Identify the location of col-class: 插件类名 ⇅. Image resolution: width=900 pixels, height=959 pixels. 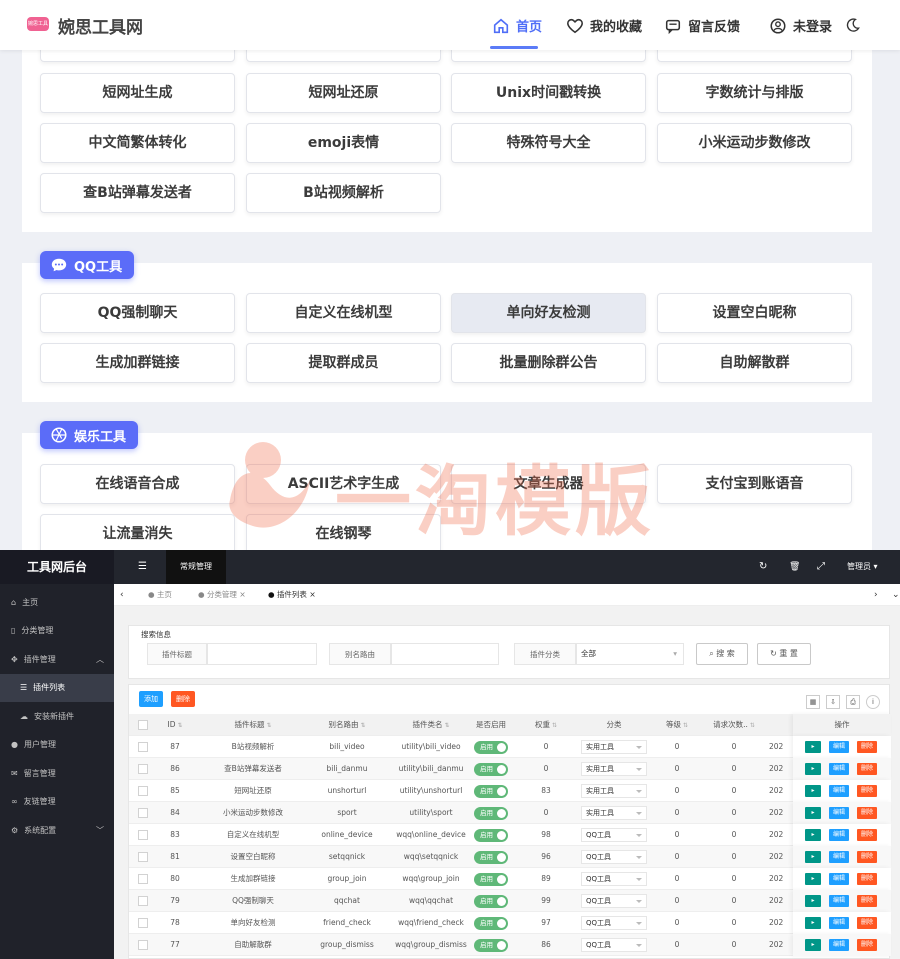
(431, 725).